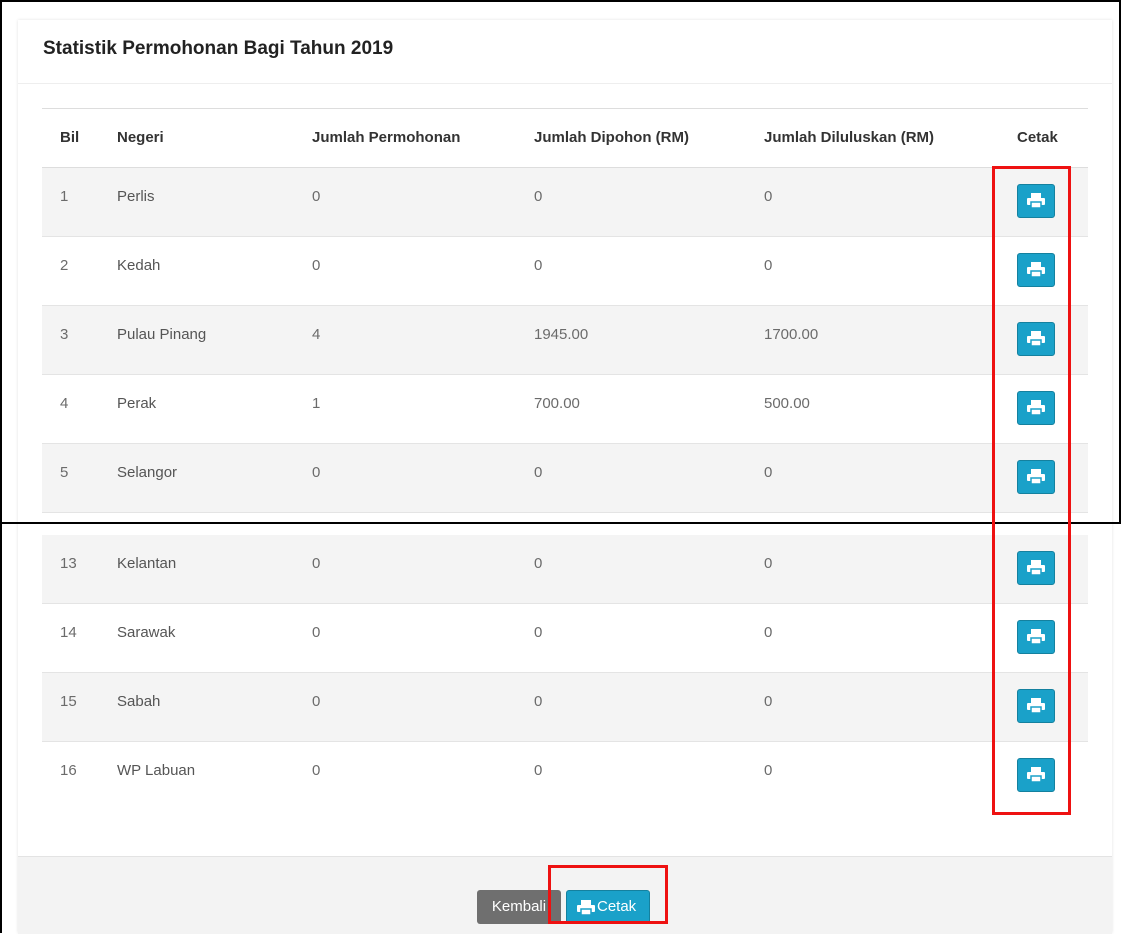  Describe the element at coordinates (565, 776) in the screenshot. I see `table-row: 16 WP Labuan 0 0 0` at that location.